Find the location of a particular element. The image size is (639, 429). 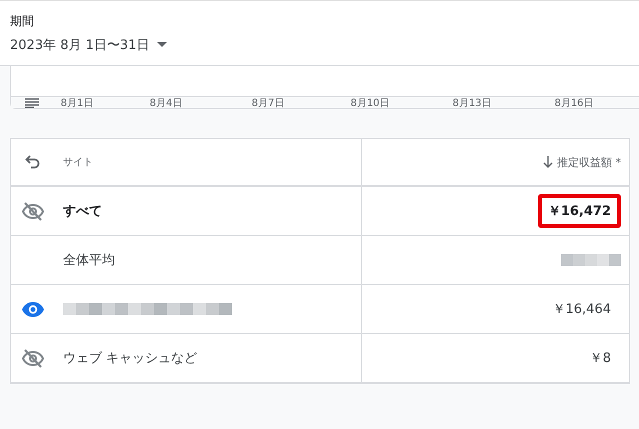

eye-icon is located at coordinates (33, 309).